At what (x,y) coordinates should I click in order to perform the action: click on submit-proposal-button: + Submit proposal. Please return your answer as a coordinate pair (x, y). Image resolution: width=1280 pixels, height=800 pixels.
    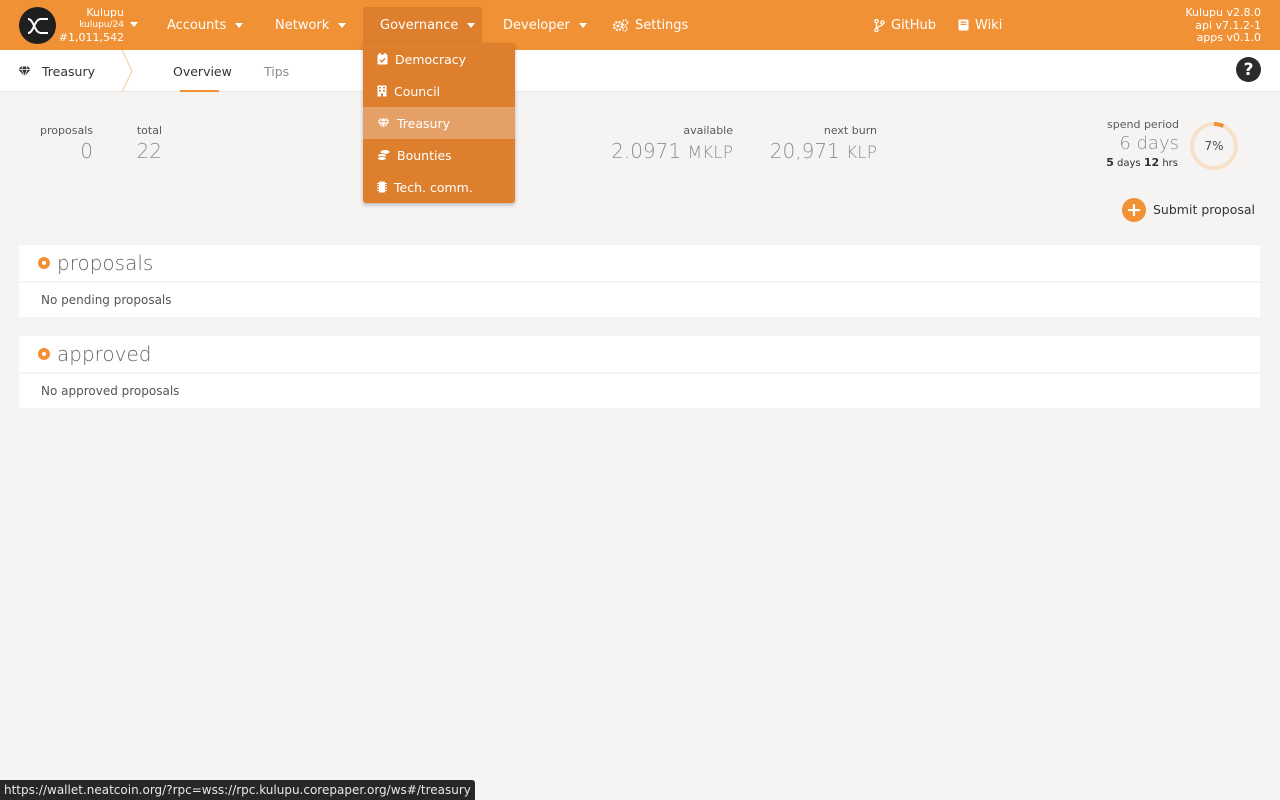
    Looking at the image, I should click on (1188, 209).